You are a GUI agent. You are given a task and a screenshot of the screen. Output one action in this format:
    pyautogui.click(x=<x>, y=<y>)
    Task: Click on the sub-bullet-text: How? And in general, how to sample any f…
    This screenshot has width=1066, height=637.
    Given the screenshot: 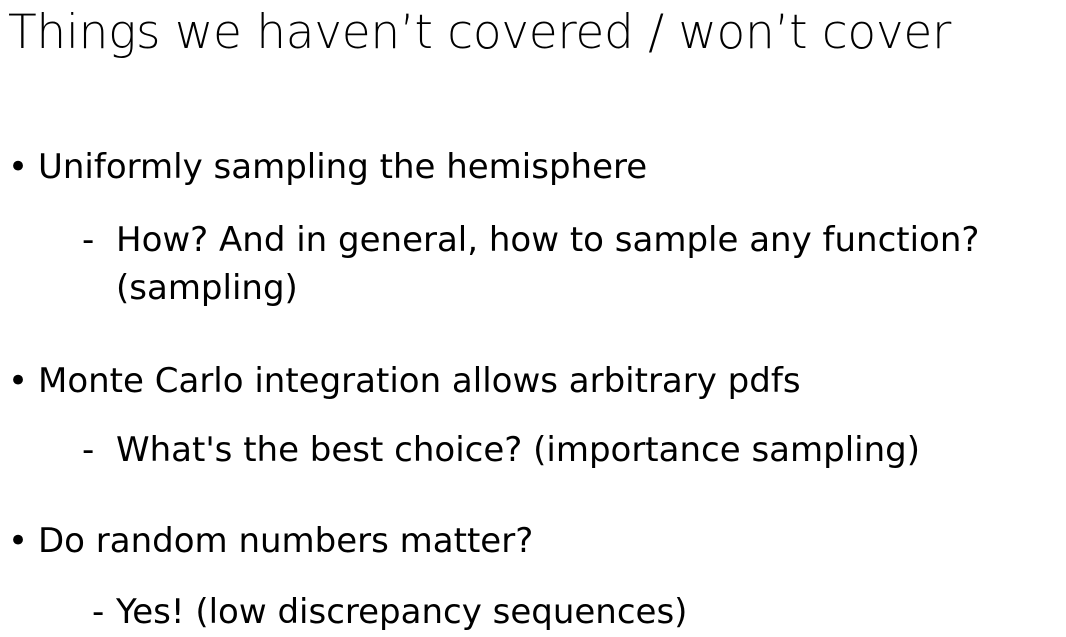 What is the action you would take?
    pyautogui.click(x=548, y=240)
    